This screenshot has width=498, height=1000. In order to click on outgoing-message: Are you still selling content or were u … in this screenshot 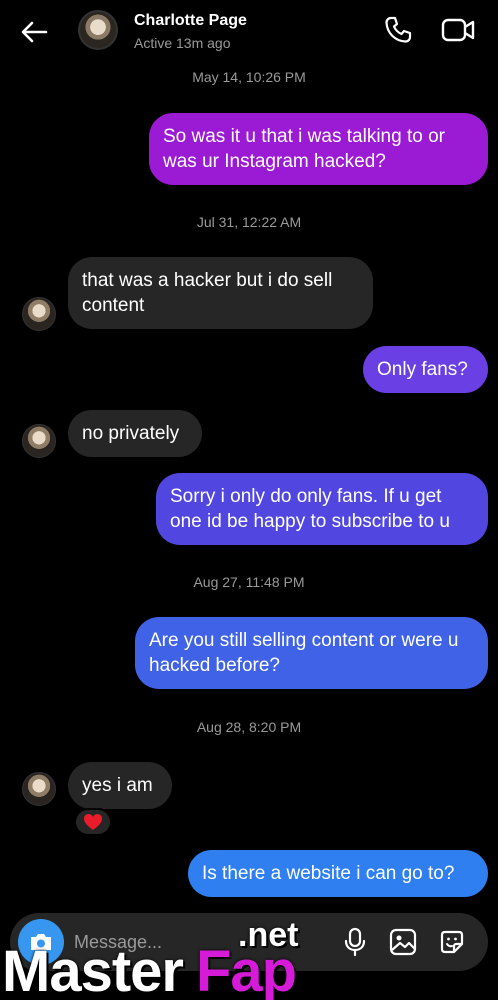, I will do `click(311, 653)`.